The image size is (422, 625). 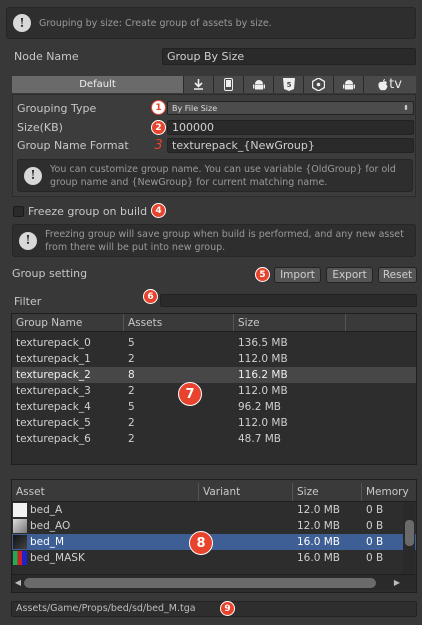 What do you see at coordinates (289, 56) in the screenshot?
I see `node-name-field: Group By Size` at bounding box center [289, 56].